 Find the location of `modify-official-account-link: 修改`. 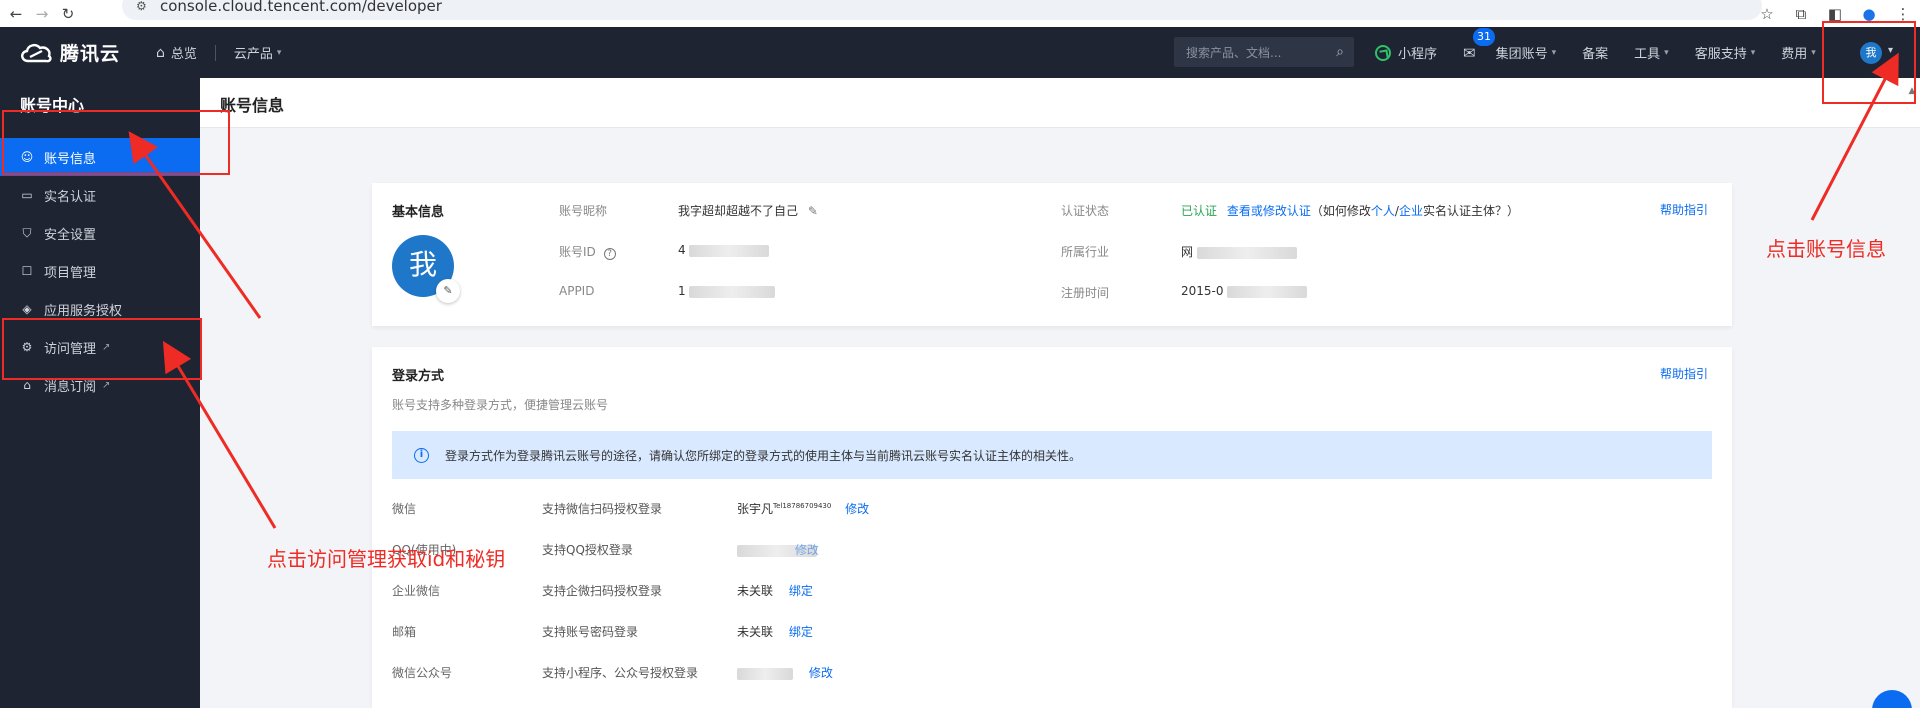

modify-official-account-link: 修改 is located at coordinates (821, 673).